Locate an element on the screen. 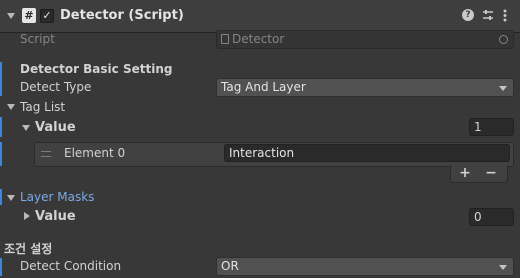 The width and height of the screenshot is (520, 278). element-0-value: Interaction is located at coordinates (262, 153).